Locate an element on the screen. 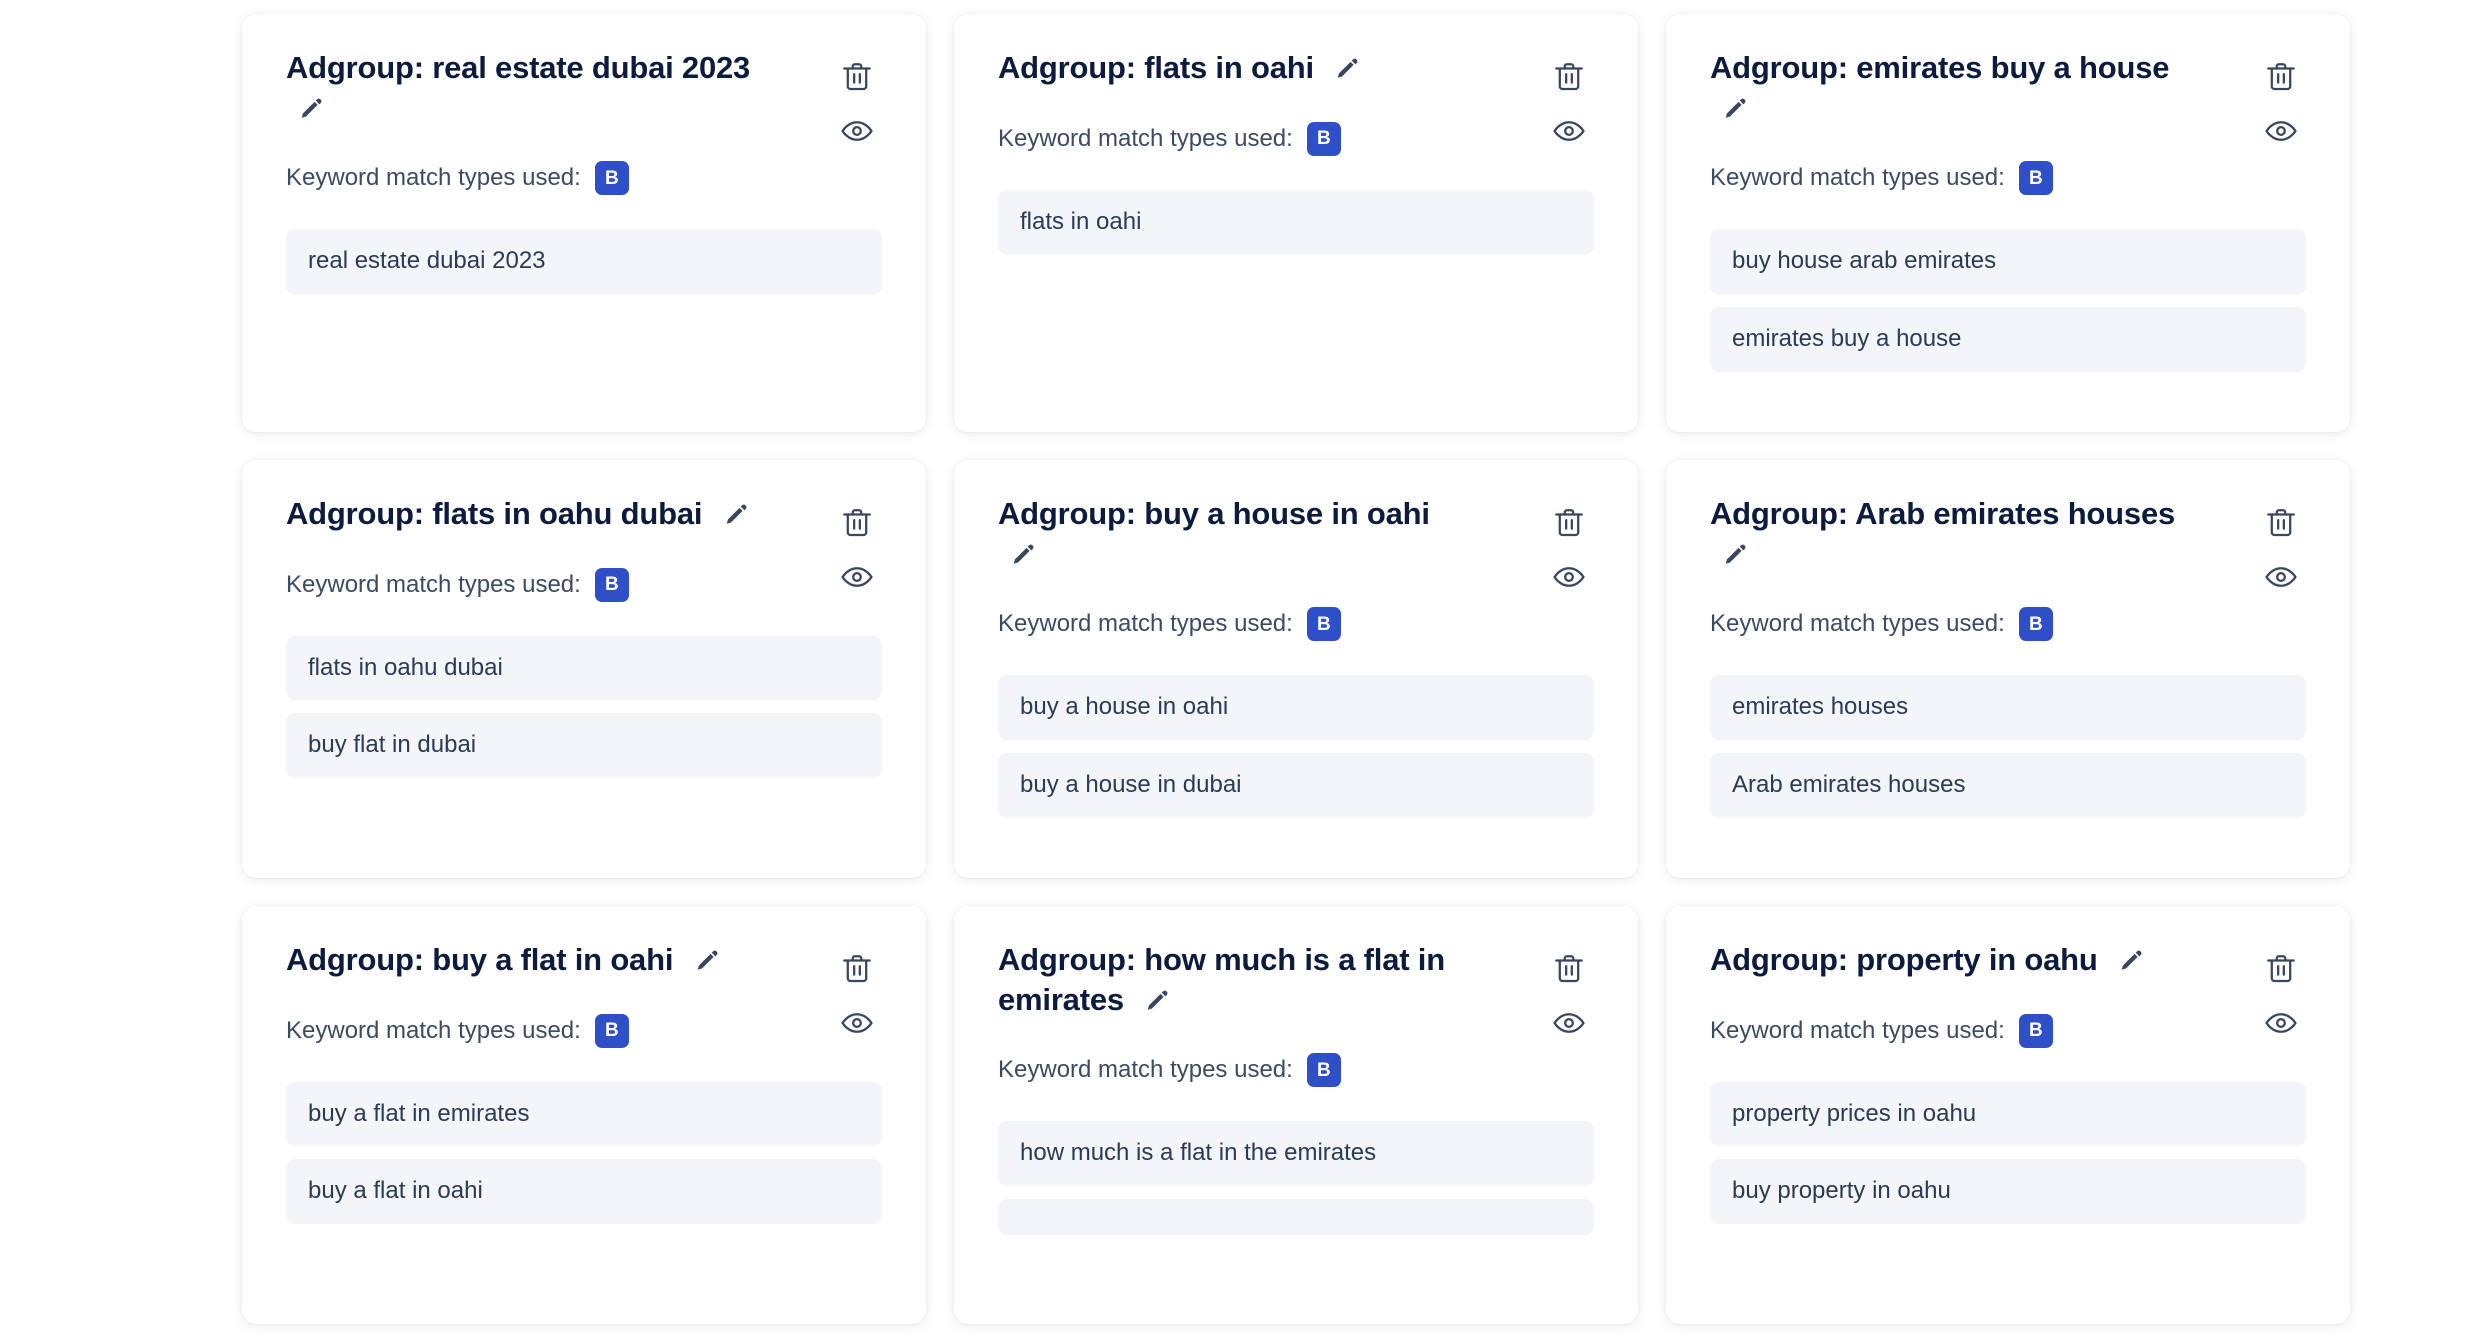  keyword-pill: how much is a flat in the emirates is located at coordinates (1296, 1154).